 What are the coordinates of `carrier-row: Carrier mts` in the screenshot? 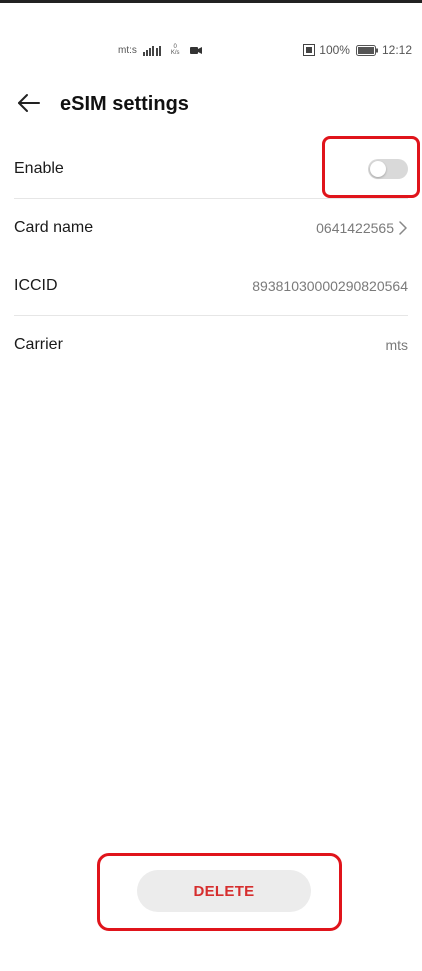 It's located at (211, 345).